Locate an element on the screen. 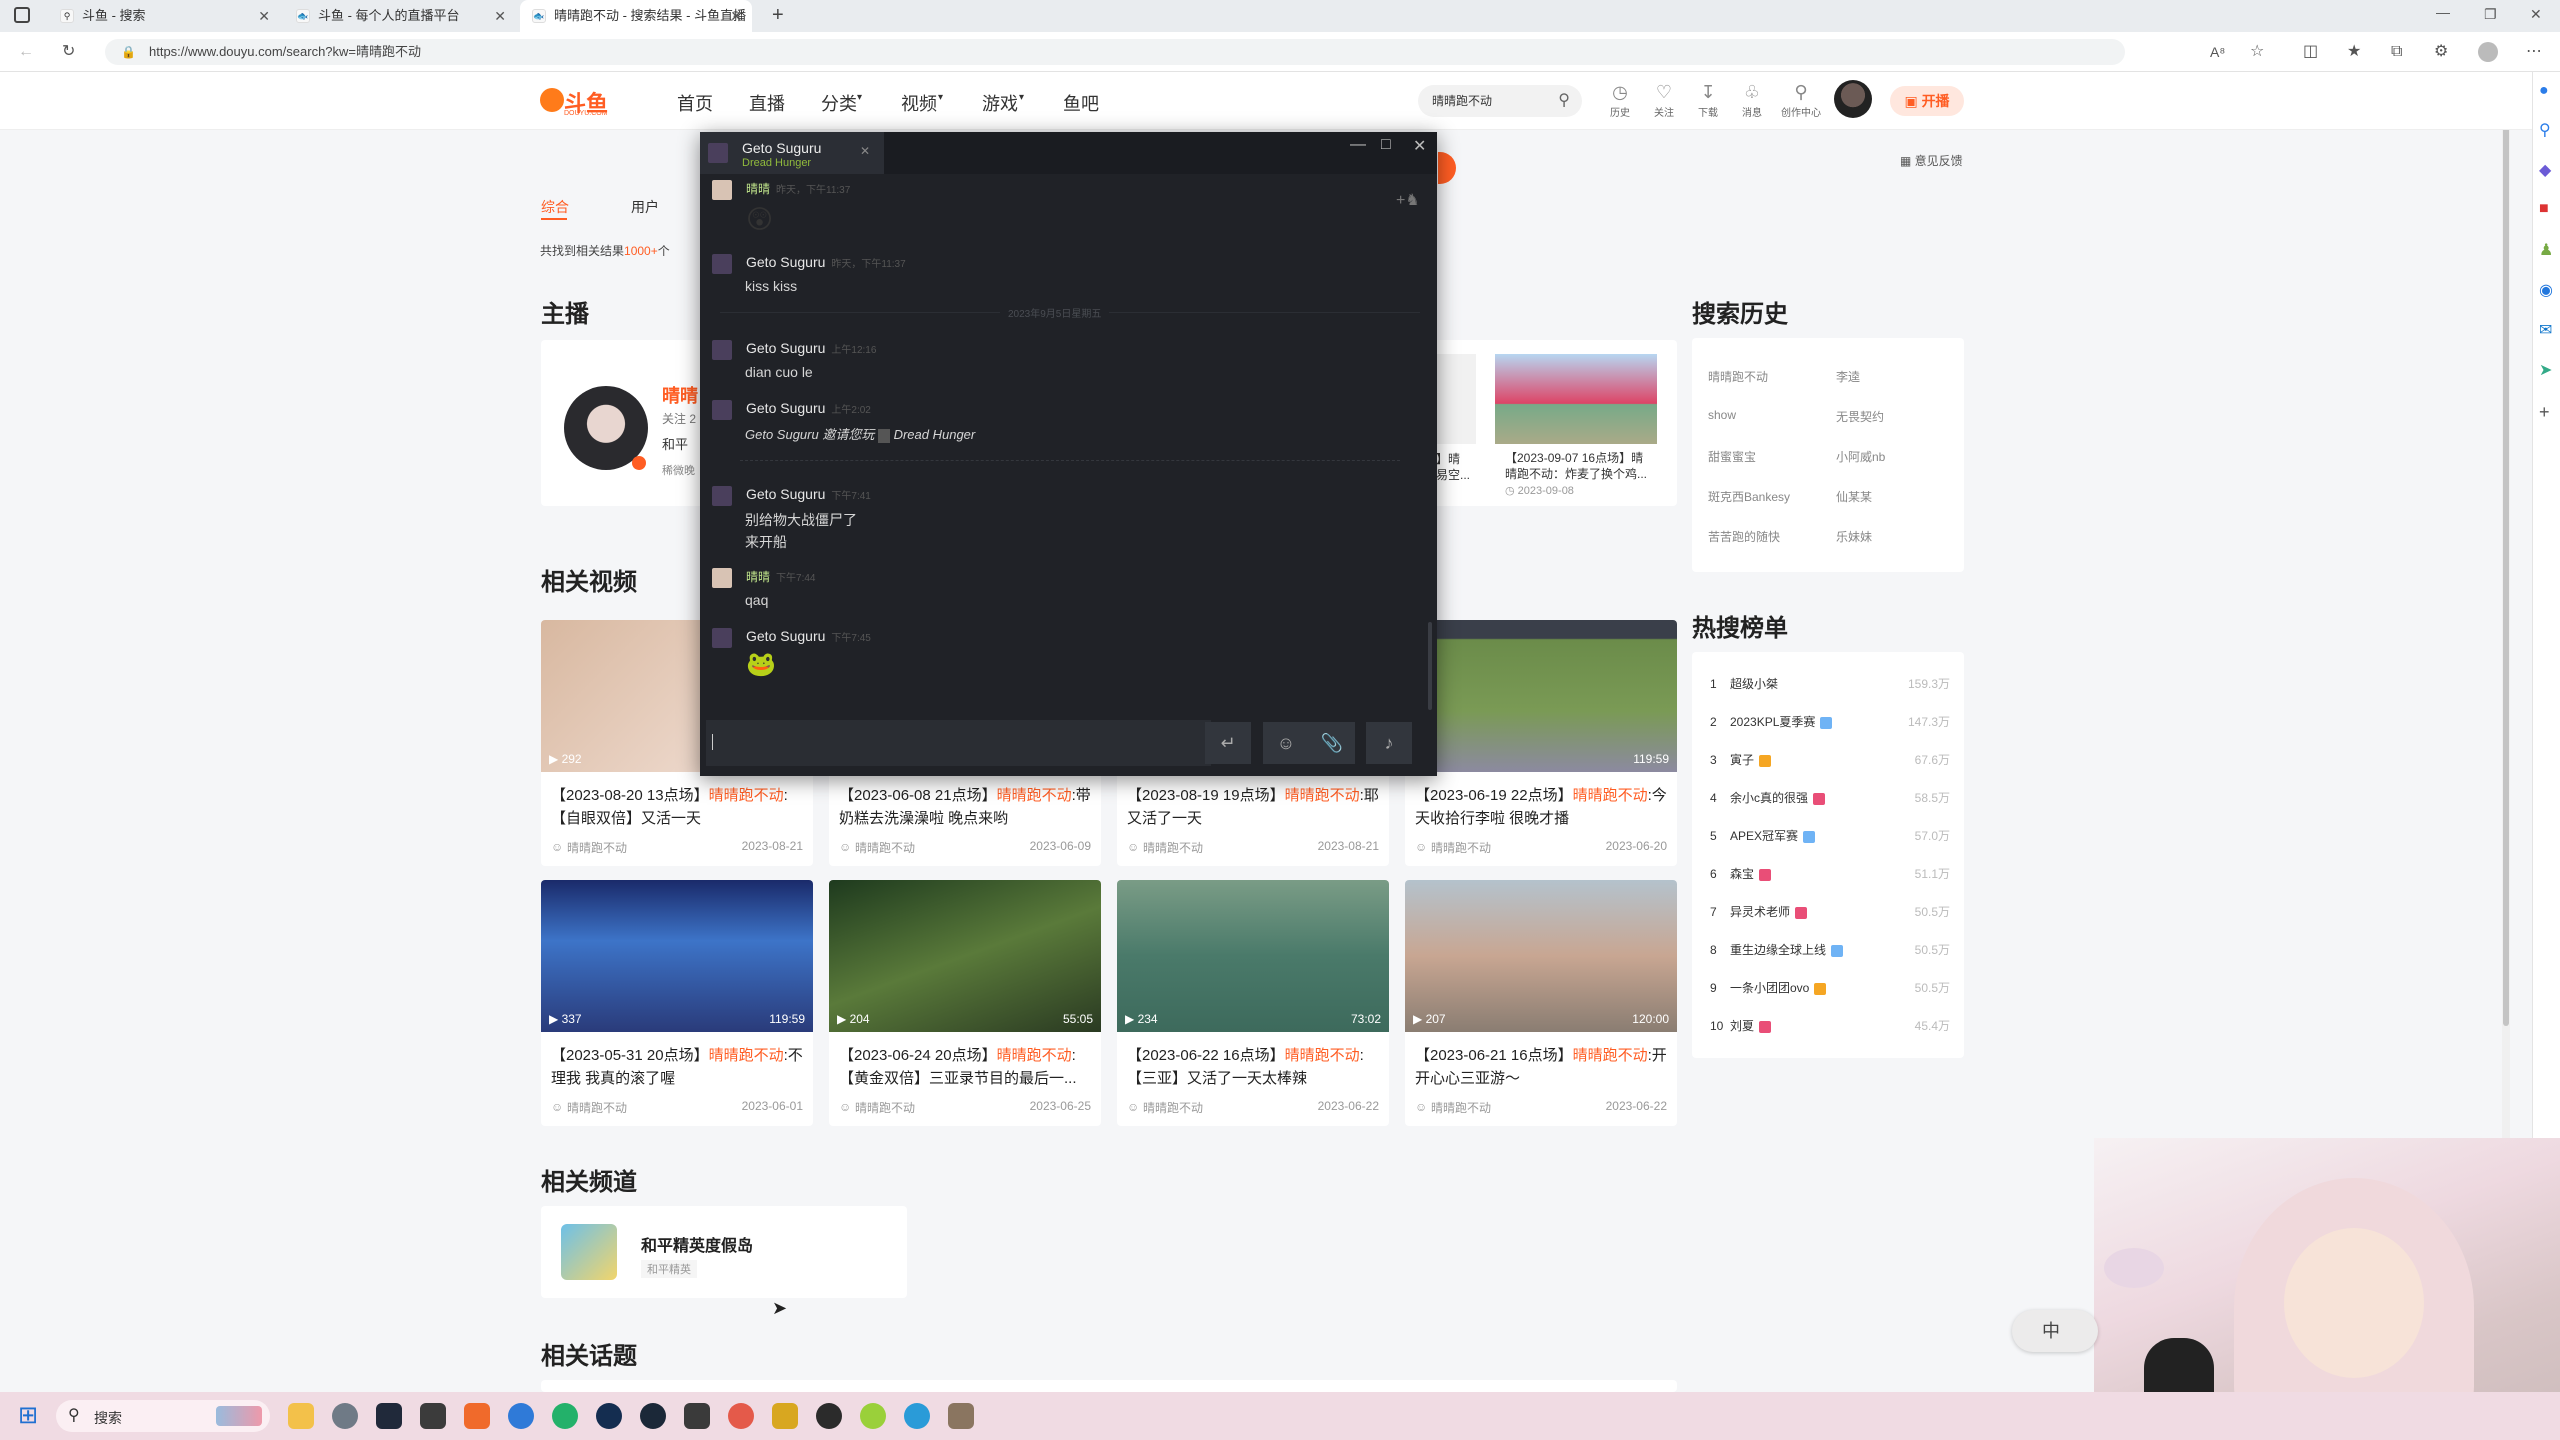 The width and height of the screenshot is (2560, 1440). sender-name: Geto Suguru 上午12:16 is located at coordinates (811, 348).